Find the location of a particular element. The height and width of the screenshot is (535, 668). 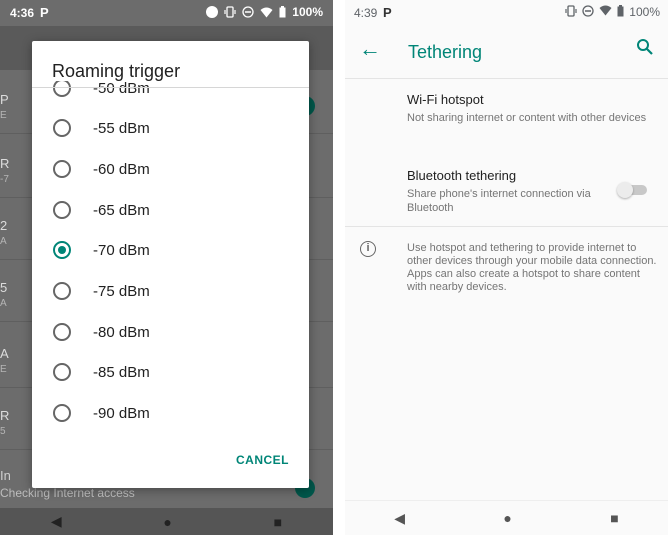

app-bar: ← Tethering is located at coordinates (506, 51).